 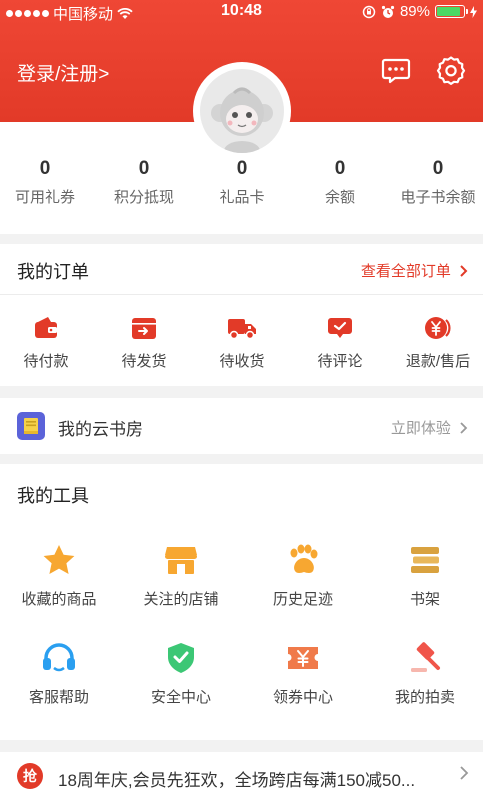 What do you see at coordinates (59, 576) in the screenshot?
I see `tool-favorite-items: 收藏的商品` at bounding box center [59, 576].